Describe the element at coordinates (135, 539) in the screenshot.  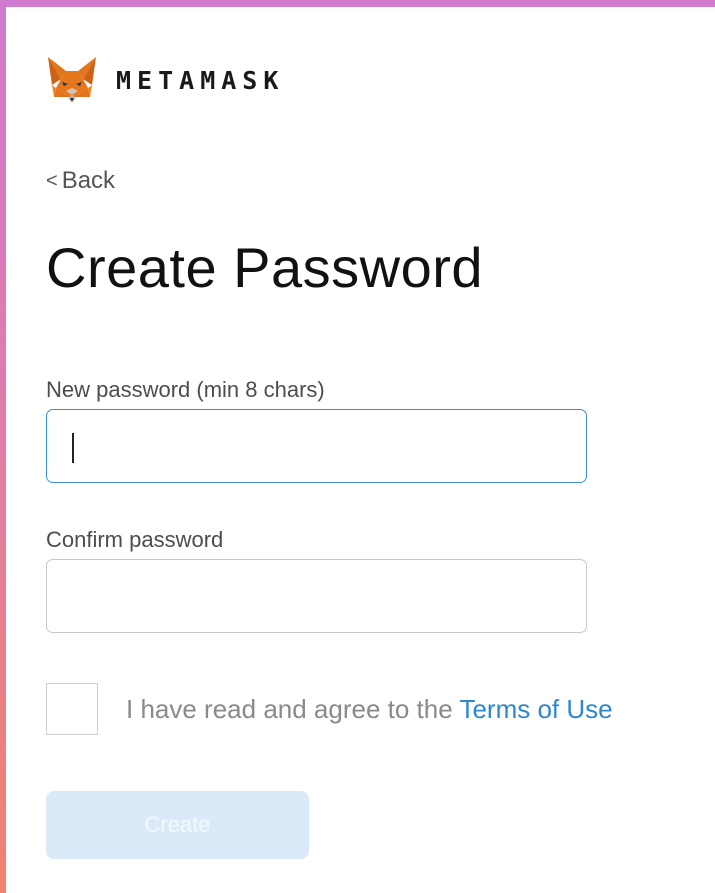
I see `confirm-password-label: Confirm password` at that location.